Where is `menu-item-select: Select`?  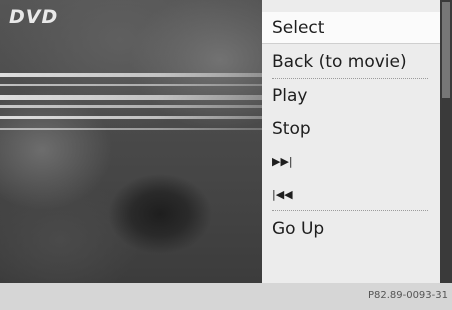 menu-item-select: Select is located at coordinates (351, 28).